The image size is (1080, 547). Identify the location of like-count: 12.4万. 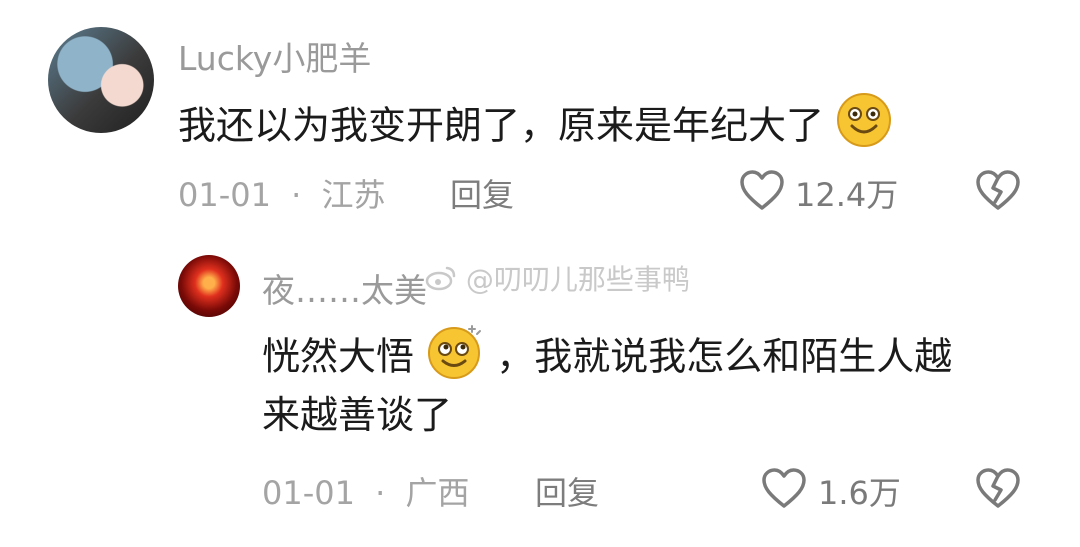
(847, 195).